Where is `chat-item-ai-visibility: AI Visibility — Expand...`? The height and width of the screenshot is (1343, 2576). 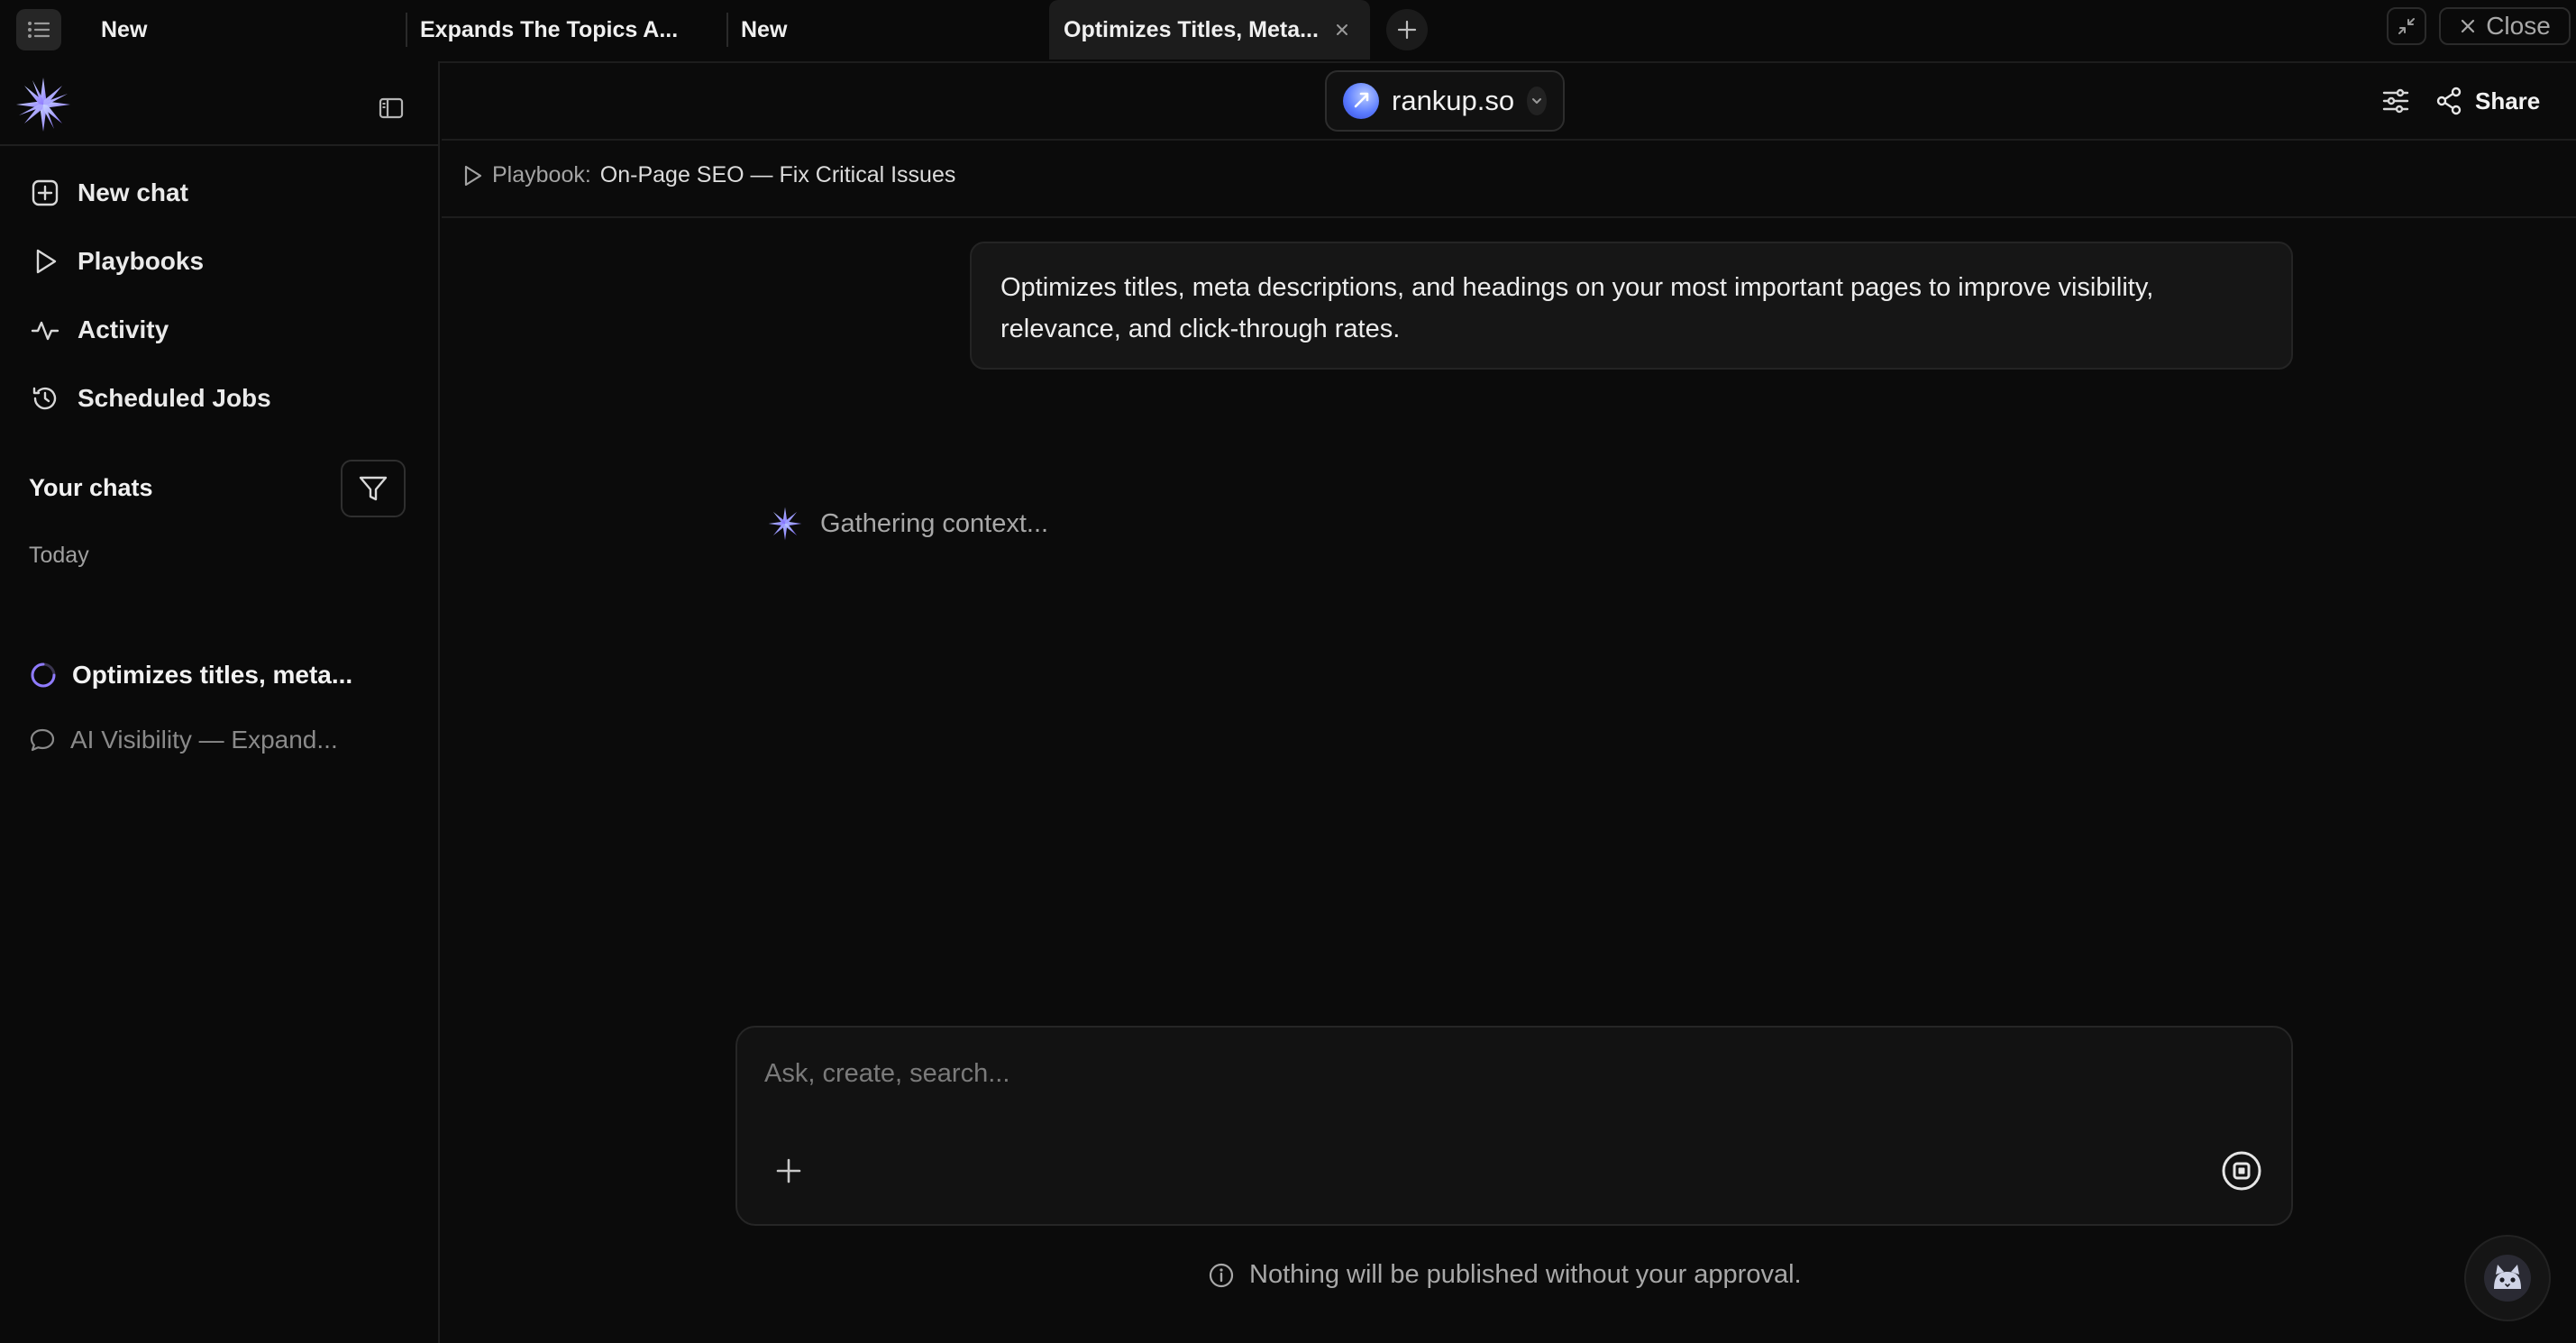
chat-item-ai-visibility: AI Visibility — Expand... is located at coordinates (227, 740).